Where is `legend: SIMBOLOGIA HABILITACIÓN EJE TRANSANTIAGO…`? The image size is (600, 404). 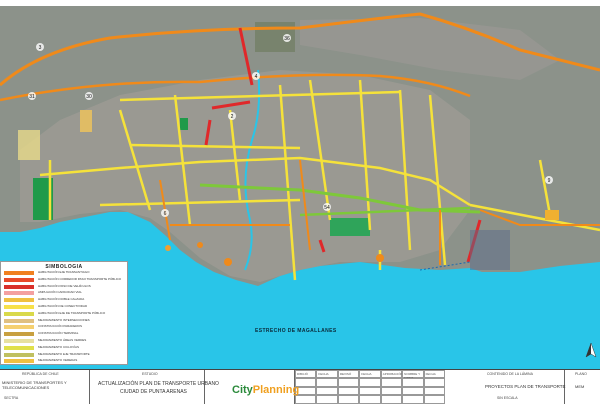
legend: SIMBOLOGIA HABILITACIÓN EJE TRANSANTIAGO… is located at coordinates (64, 313).